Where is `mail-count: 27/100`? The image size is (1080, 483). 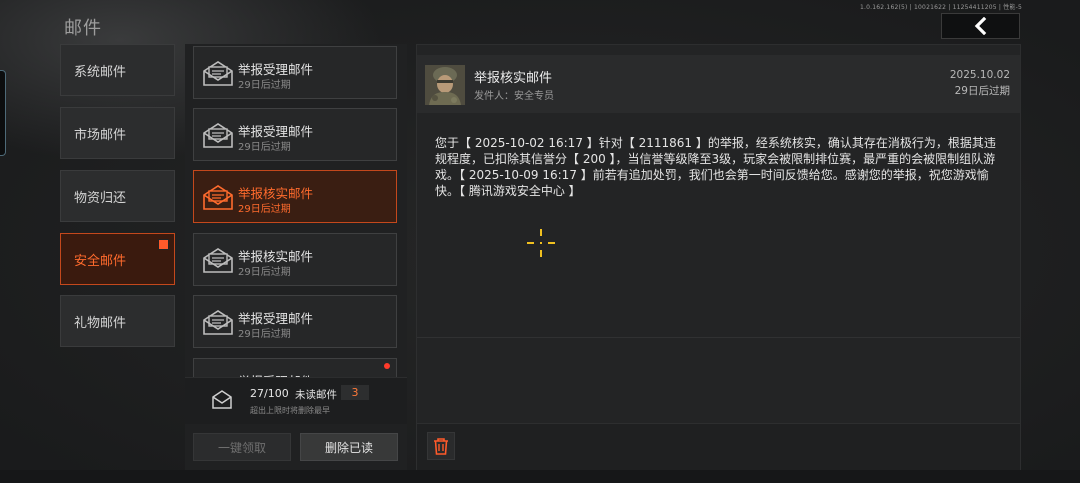
mail-count: 27/100 is located at coordinates (269, 393).